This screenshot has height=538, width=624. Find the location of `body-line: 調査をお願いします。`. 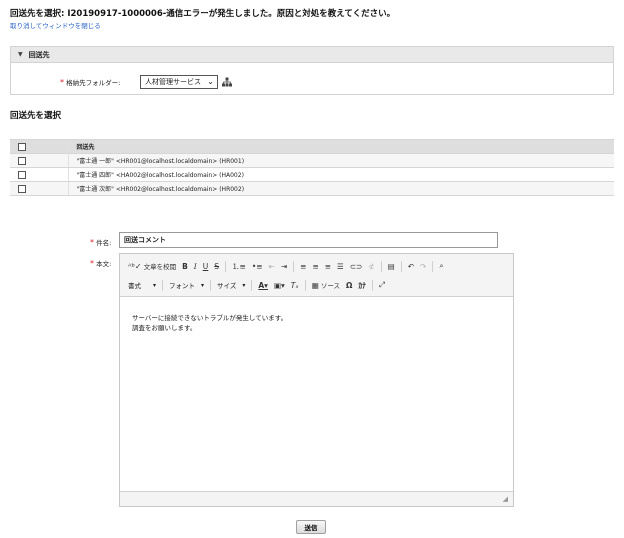

body-line: 調査をお願いします。 is located at coordinates (164, 328).